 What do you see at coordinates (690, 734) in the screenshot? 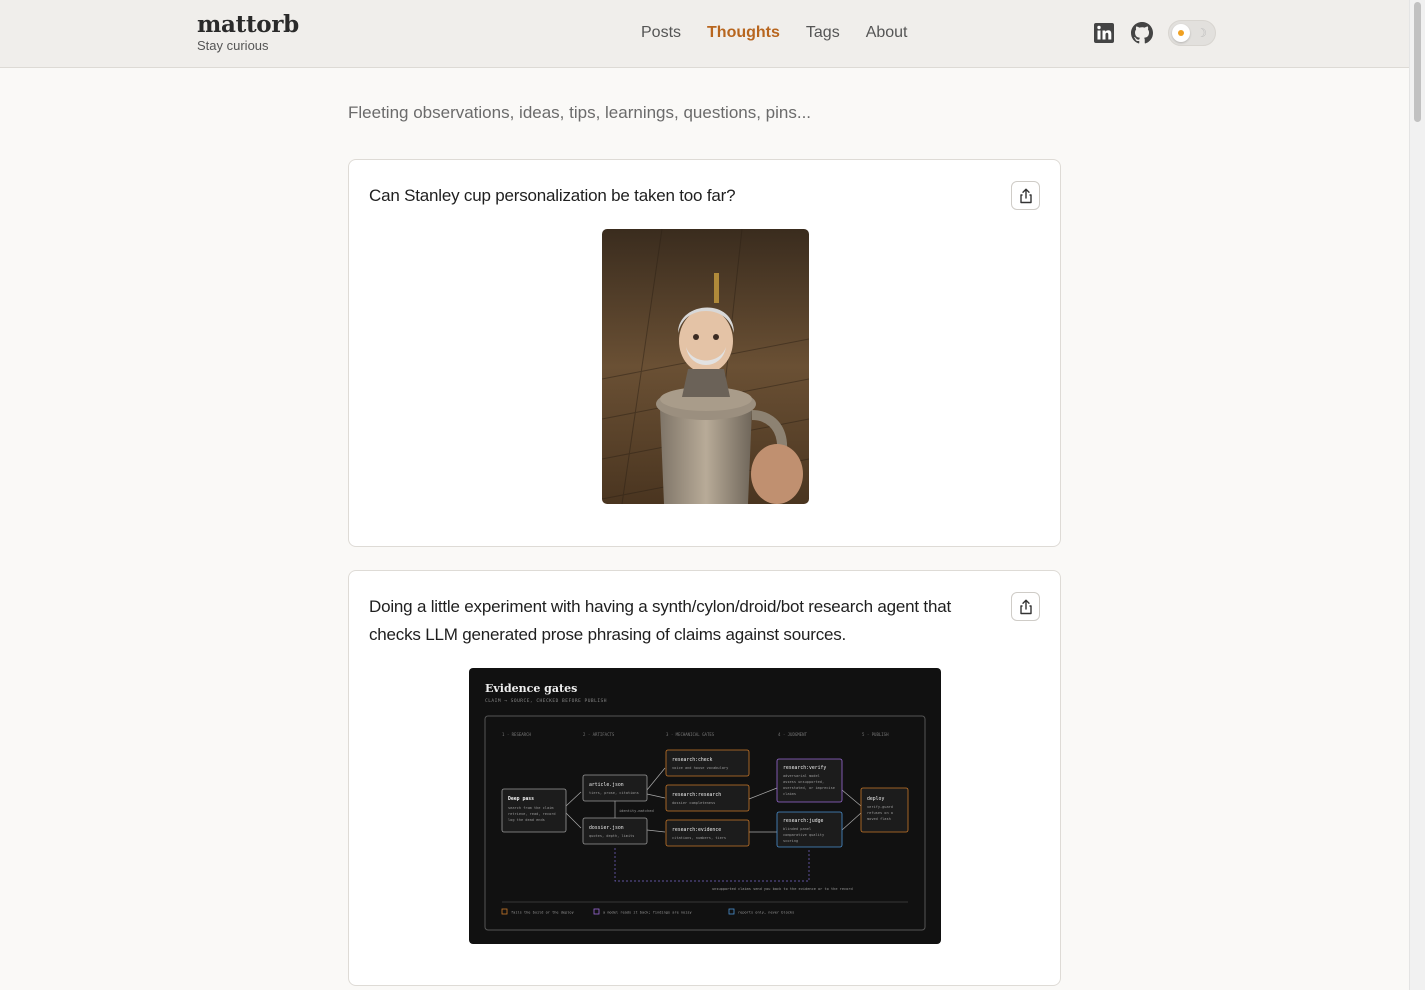
I see `column-label: 3 · MECHANICAL GATES` at bounding box center [690, 734].